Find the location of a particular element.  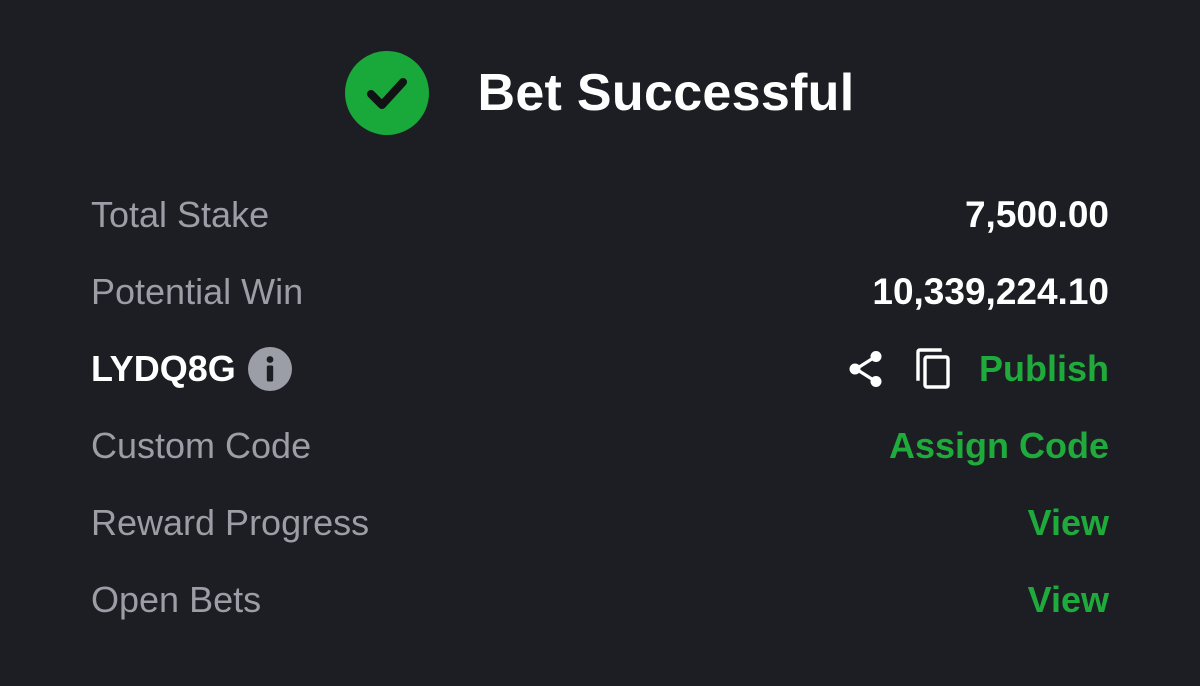

assign-code-button: Assign Code is located at coordinates (999, 446).